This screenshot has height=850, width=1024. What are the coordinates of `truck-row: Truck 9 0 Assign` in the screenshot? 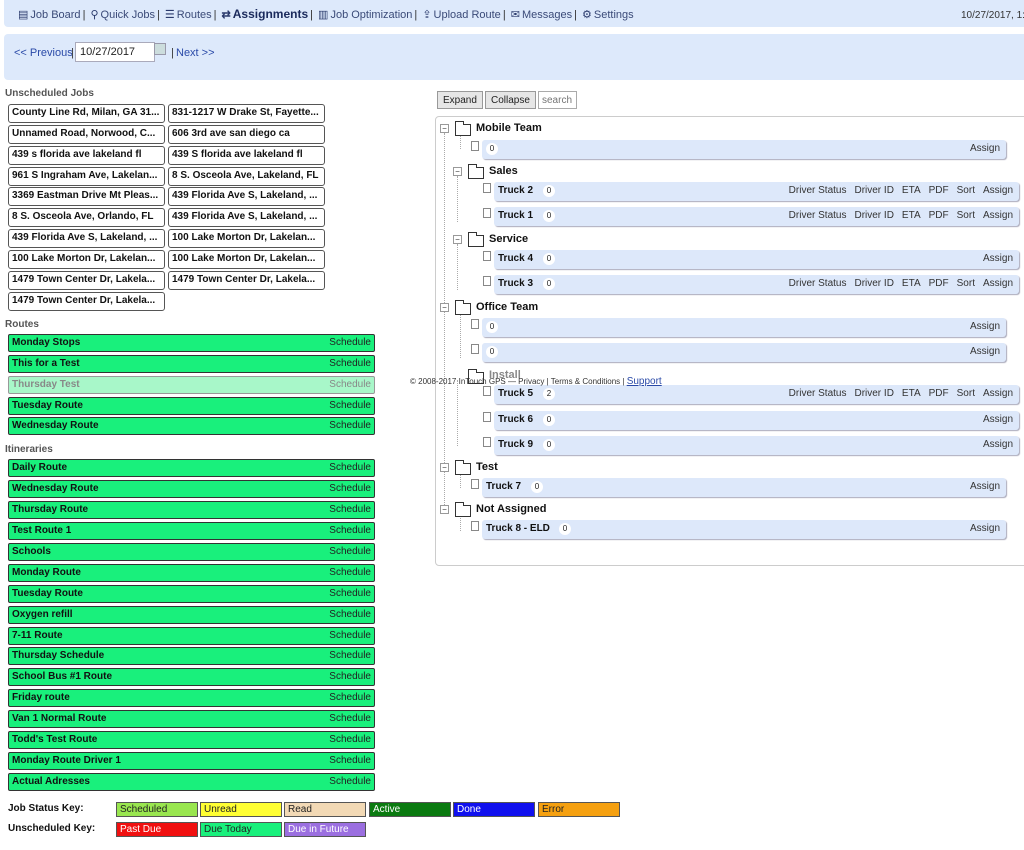 It's located at (756, 445).